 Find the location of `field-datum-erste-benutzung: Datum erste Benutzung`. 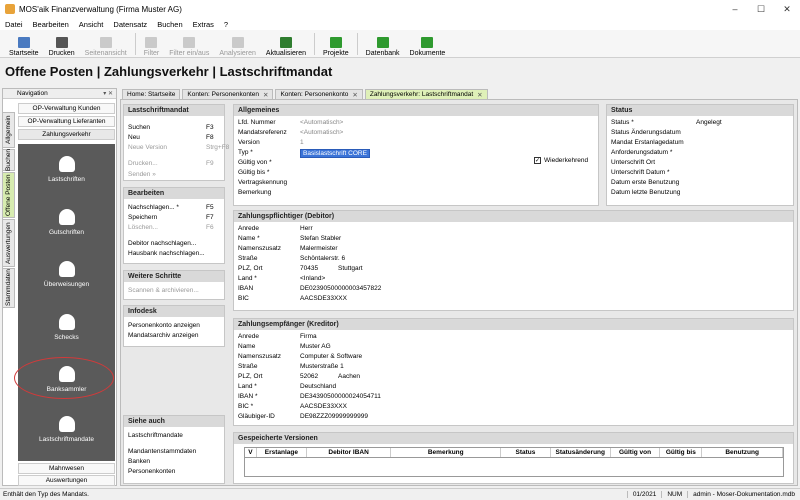

field-datum-erste-benutzung: Datum erste Benutzung is located at coordinates (700, 182).